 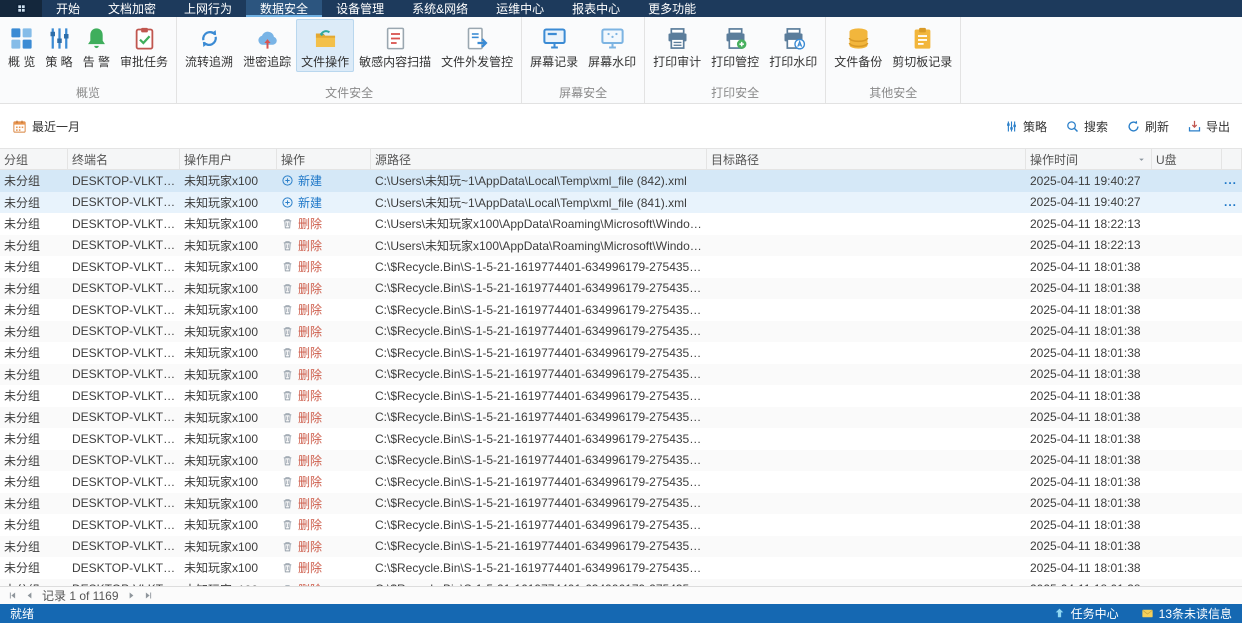 I want to click on ribbon-button: 打印水印, so click(x=793, y=45).